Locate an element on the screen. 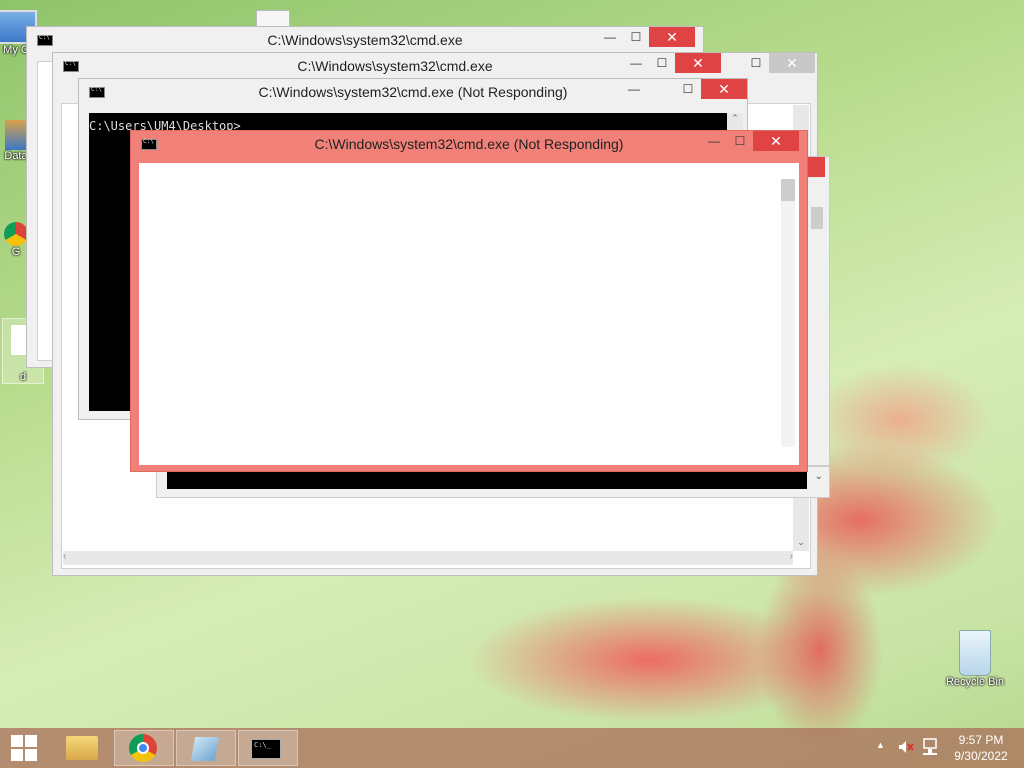  desktop-icon-label: Recycle Bin is located at coordinates (975, 682).